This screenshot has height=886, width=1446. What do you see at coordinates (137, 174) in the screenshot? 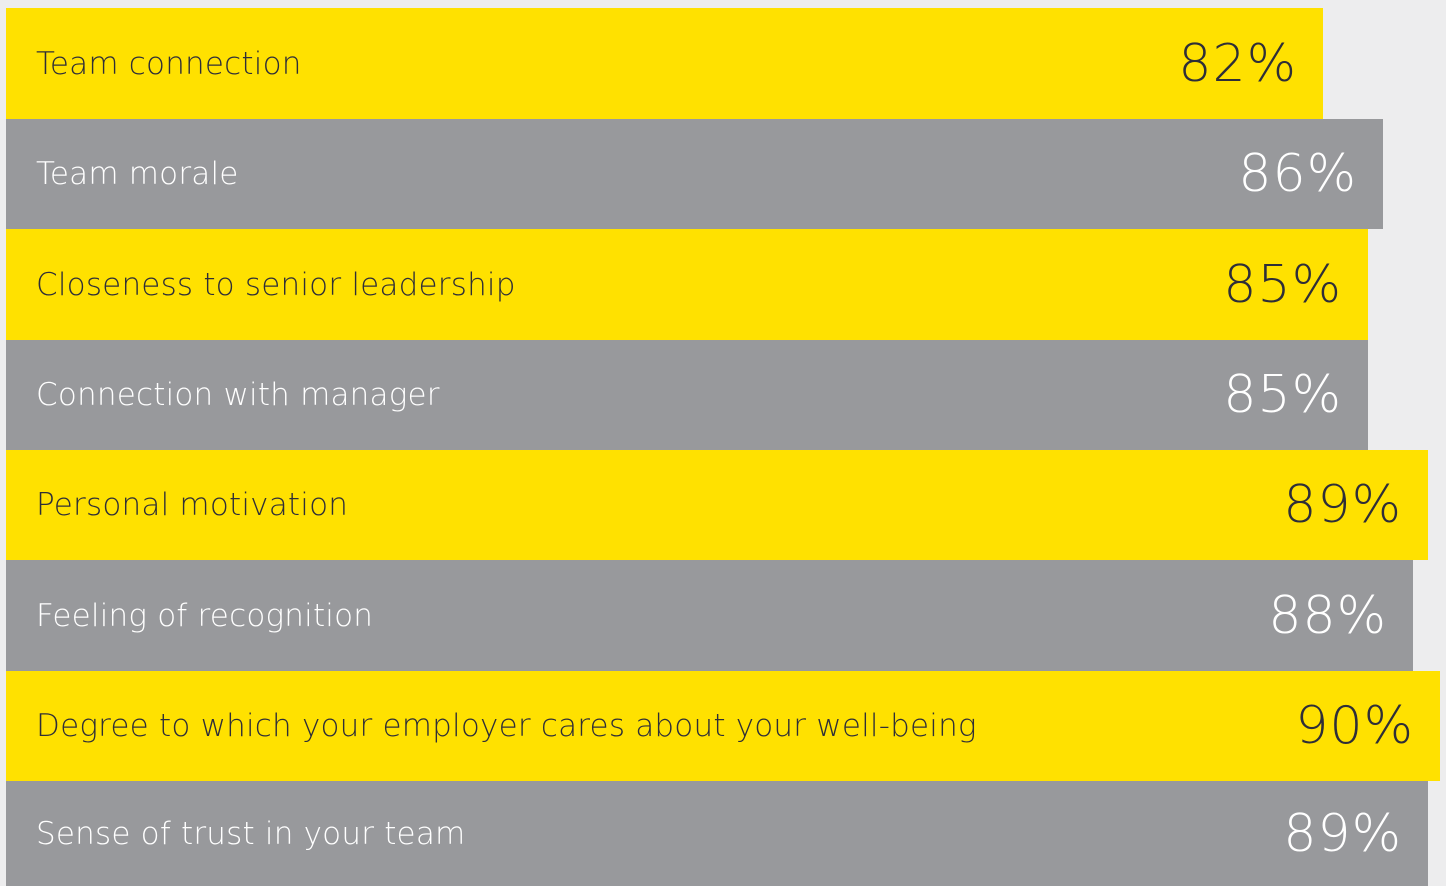
I see `bar-category-label: Team morale` at bounding box center [137, 174].